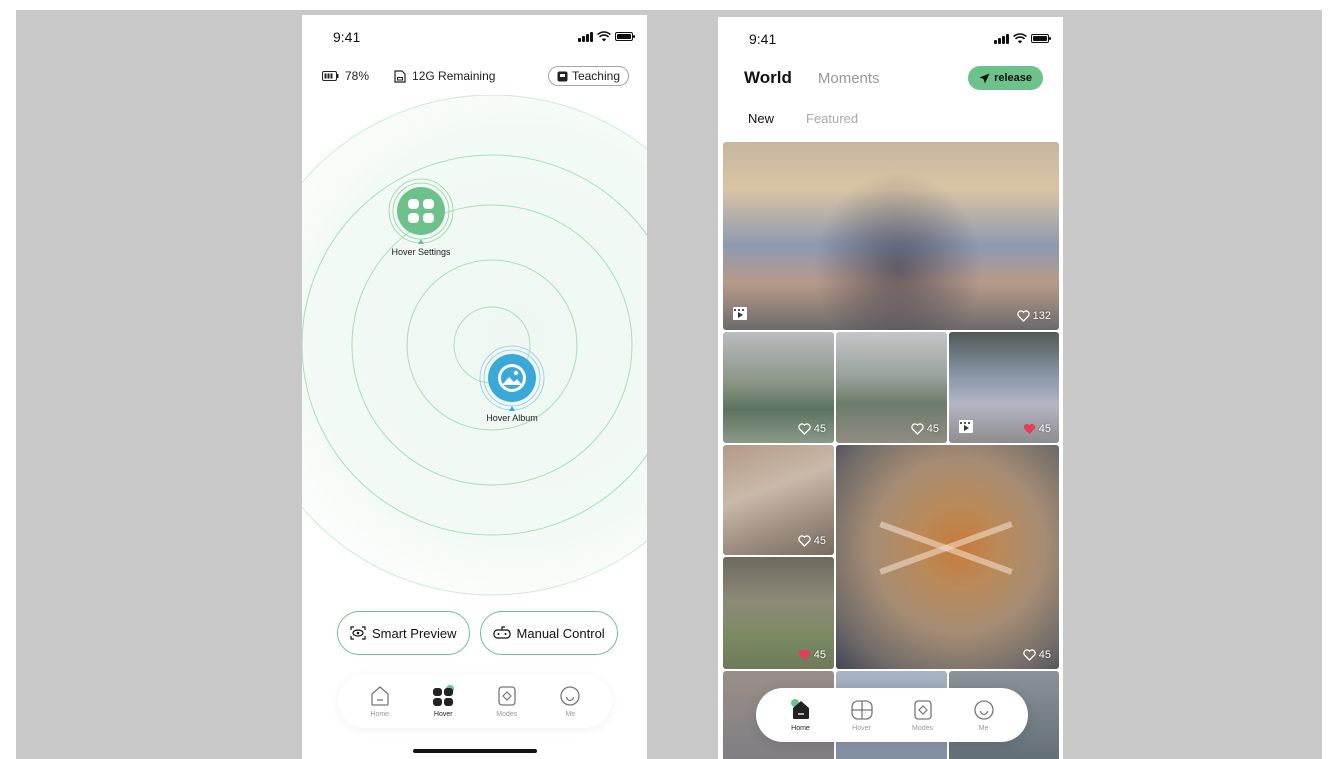  What do you see at coordinates (1013, 78) in the screenshot?
I see `release-label: release` at bounding box center [1013, 78].